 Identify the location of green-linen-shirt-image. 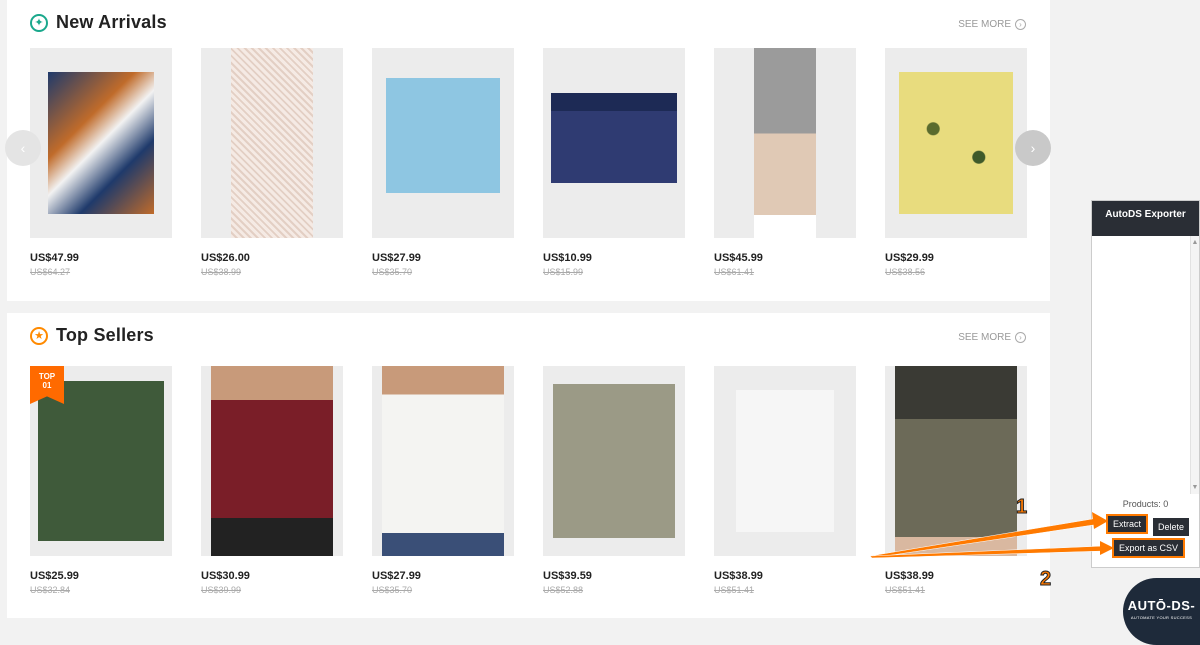
(101, 461).